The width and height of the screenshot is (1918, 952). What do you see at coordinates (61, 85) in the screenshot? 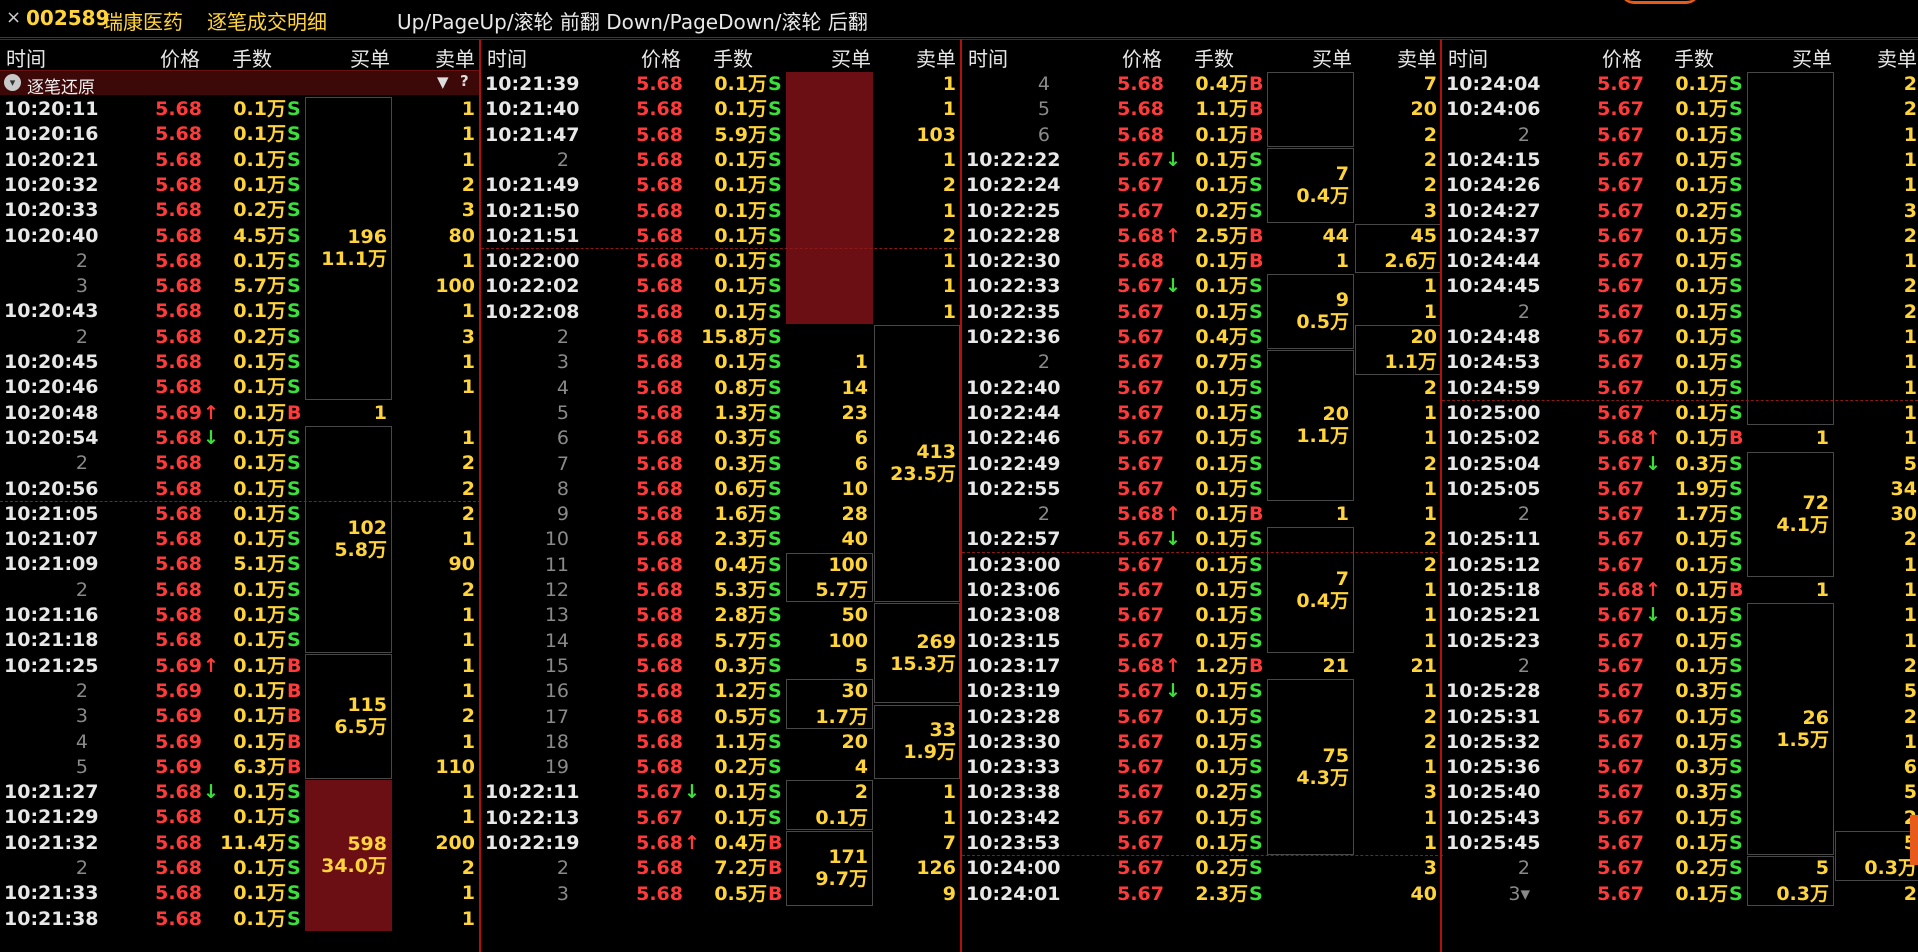
I see `restore-label: 逐笔还原` at bounding box center [61, 85].